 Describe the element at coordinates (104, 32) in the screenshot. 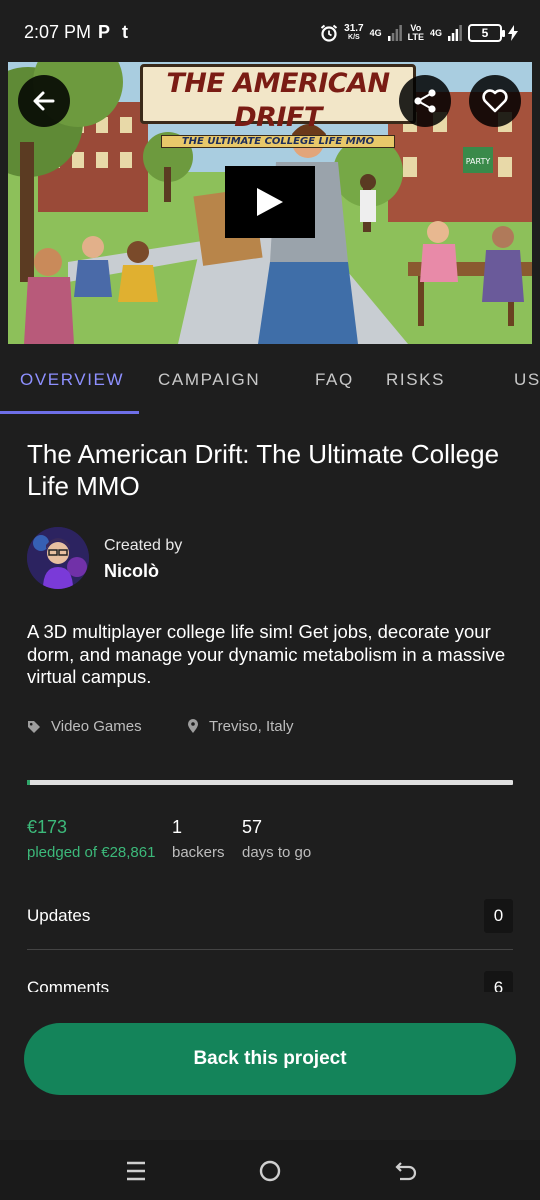

I see `app-notification-icon: P` at that location.